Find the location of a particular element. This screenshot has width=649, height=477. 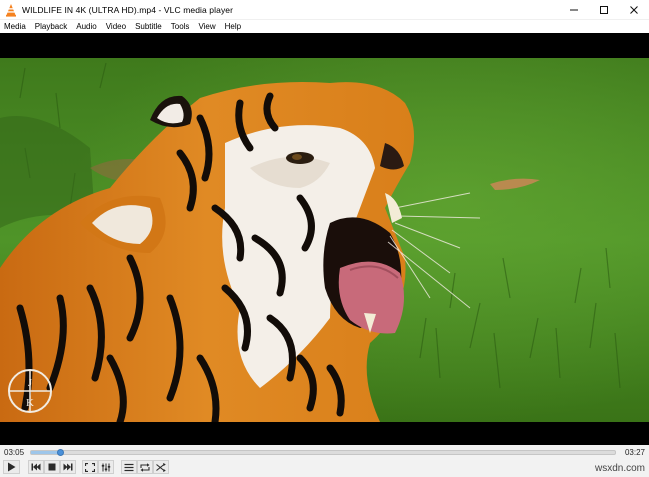

playback-controls: 03:05 03:27 wsxdn.com is located at coordinates (324, 461).